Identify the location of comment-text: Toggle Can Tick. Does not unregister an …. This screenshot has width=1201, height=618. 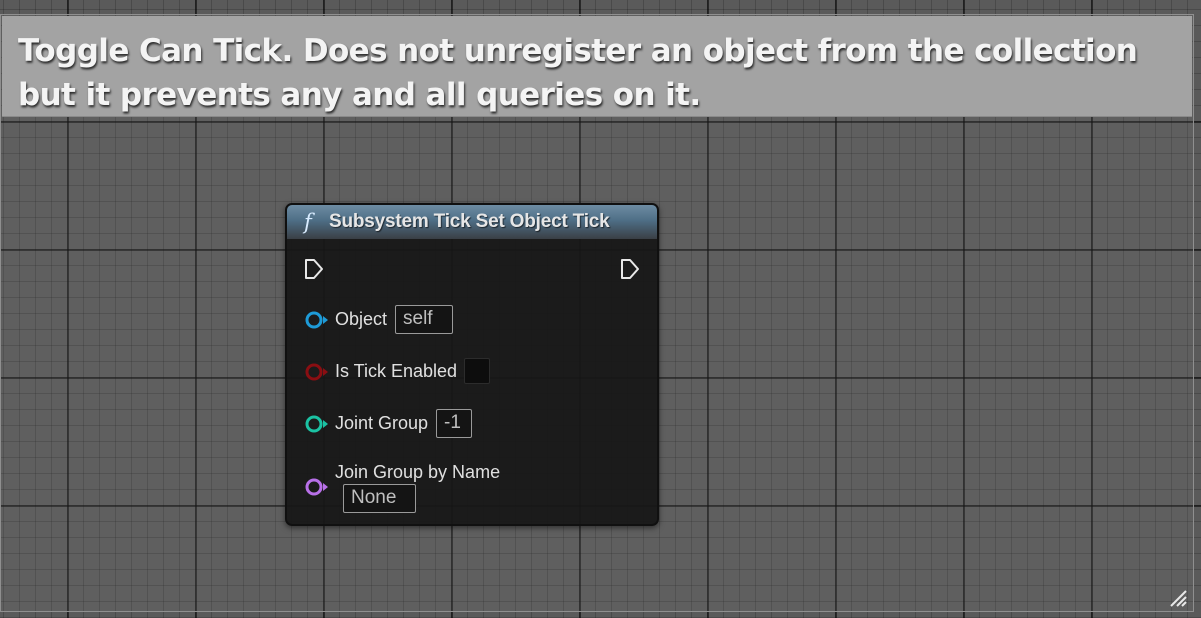
(598, 73).